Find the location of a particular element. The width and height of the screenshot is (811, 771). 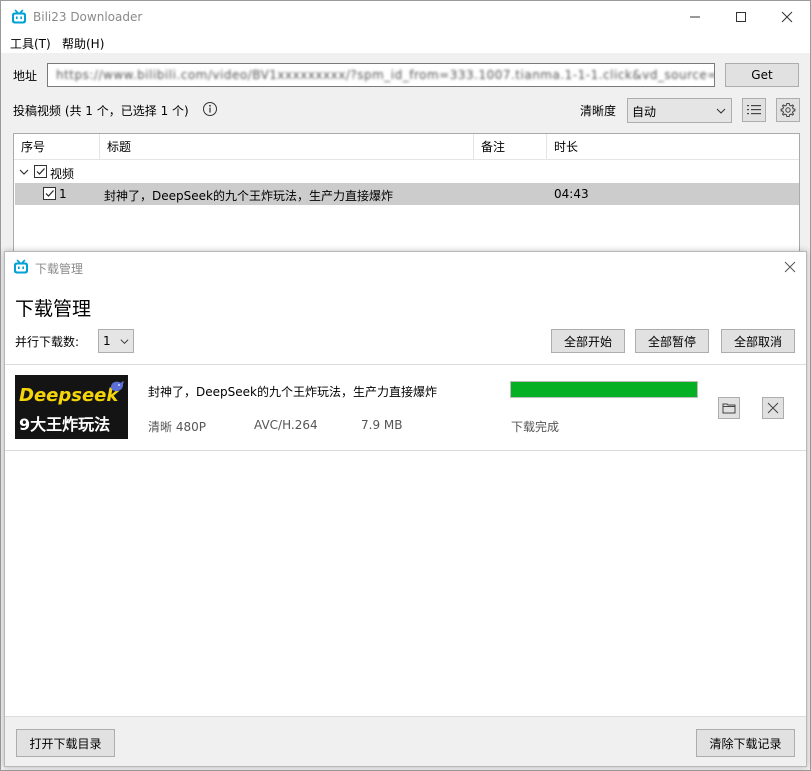

thumbnail-caption-bottom: 9大王炸玩法 is located at coordinates (65, 424).